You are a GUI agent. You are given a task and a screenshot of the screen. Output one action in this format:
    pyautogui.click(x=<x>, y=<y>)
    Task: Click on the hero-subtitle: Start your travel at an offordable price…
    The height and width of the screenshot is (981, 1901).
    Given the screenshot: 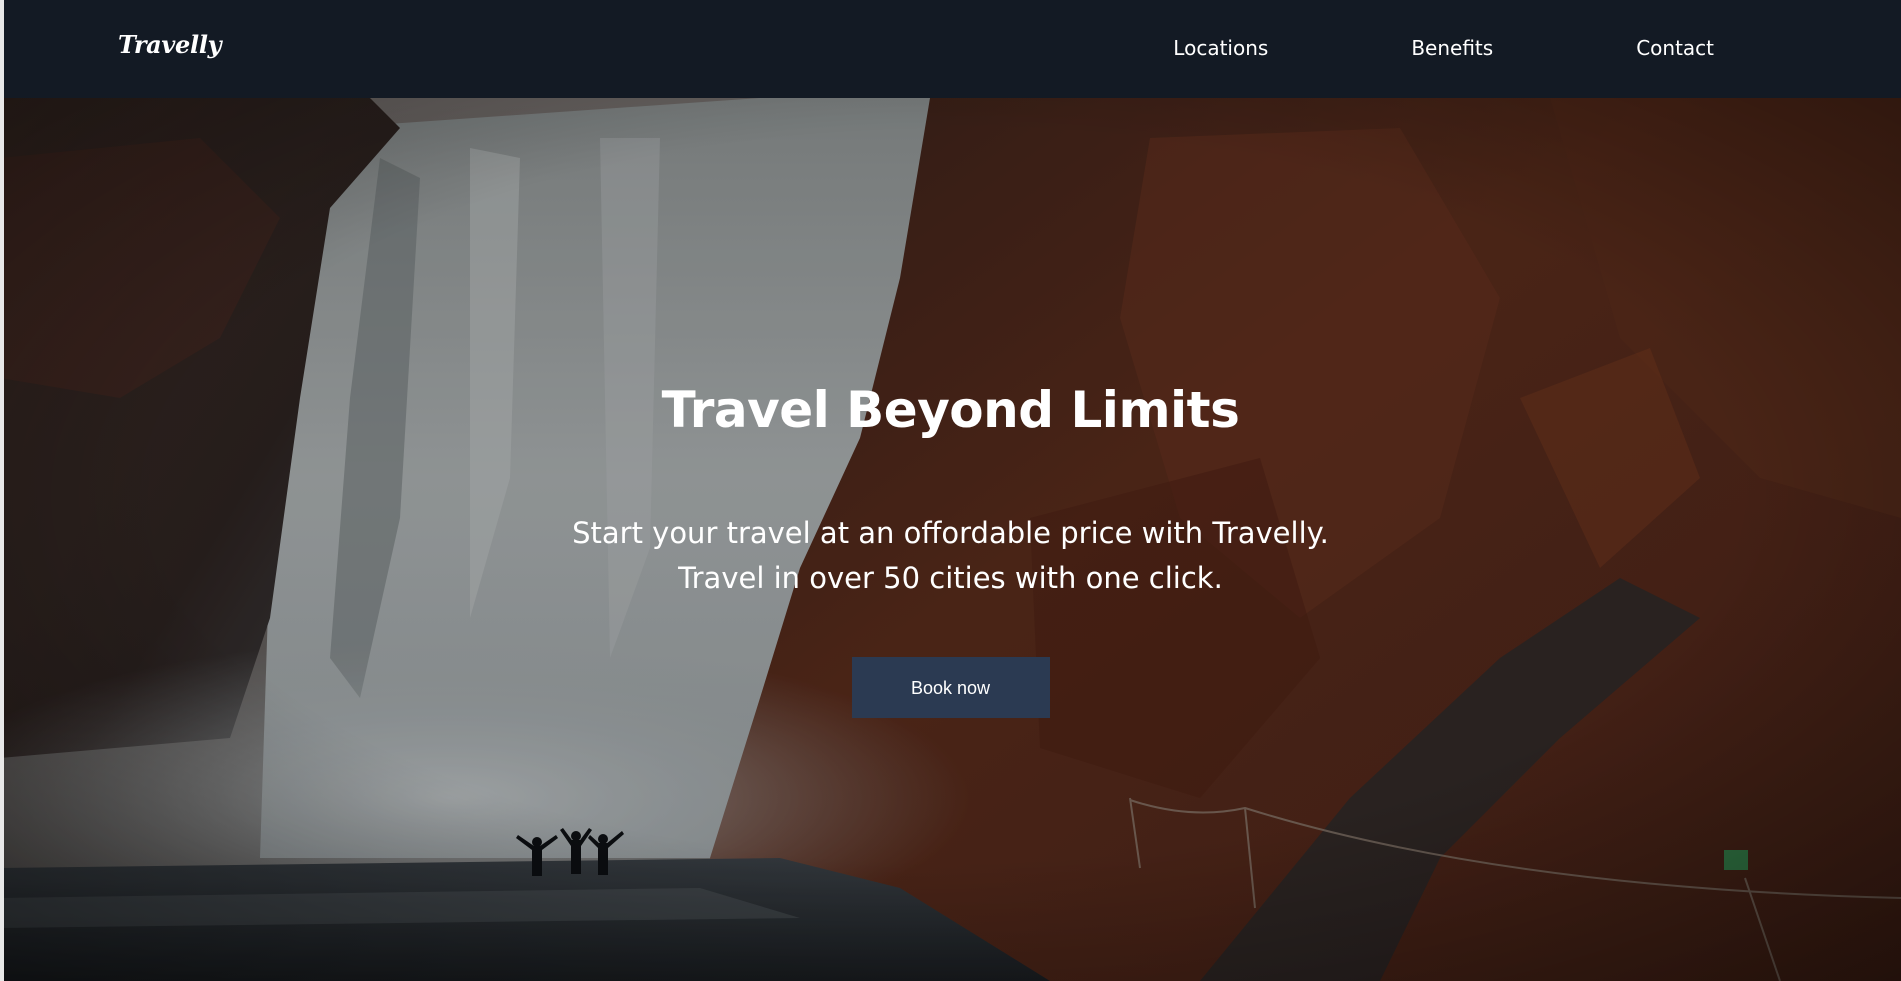 What is the action you would take?
    pyautogui.click(x=950, y=556)
    